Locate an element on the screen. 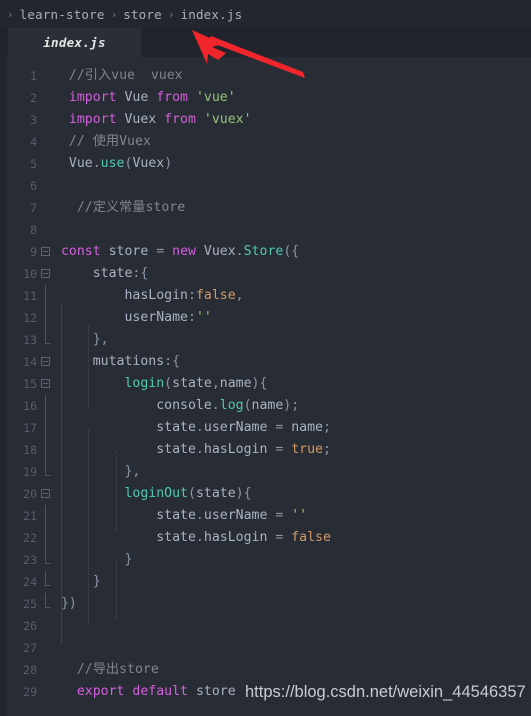 The height and width of the screenshot is (716, 531). code-line: 17 state.userName = name; is located at coordinates (265, 428).